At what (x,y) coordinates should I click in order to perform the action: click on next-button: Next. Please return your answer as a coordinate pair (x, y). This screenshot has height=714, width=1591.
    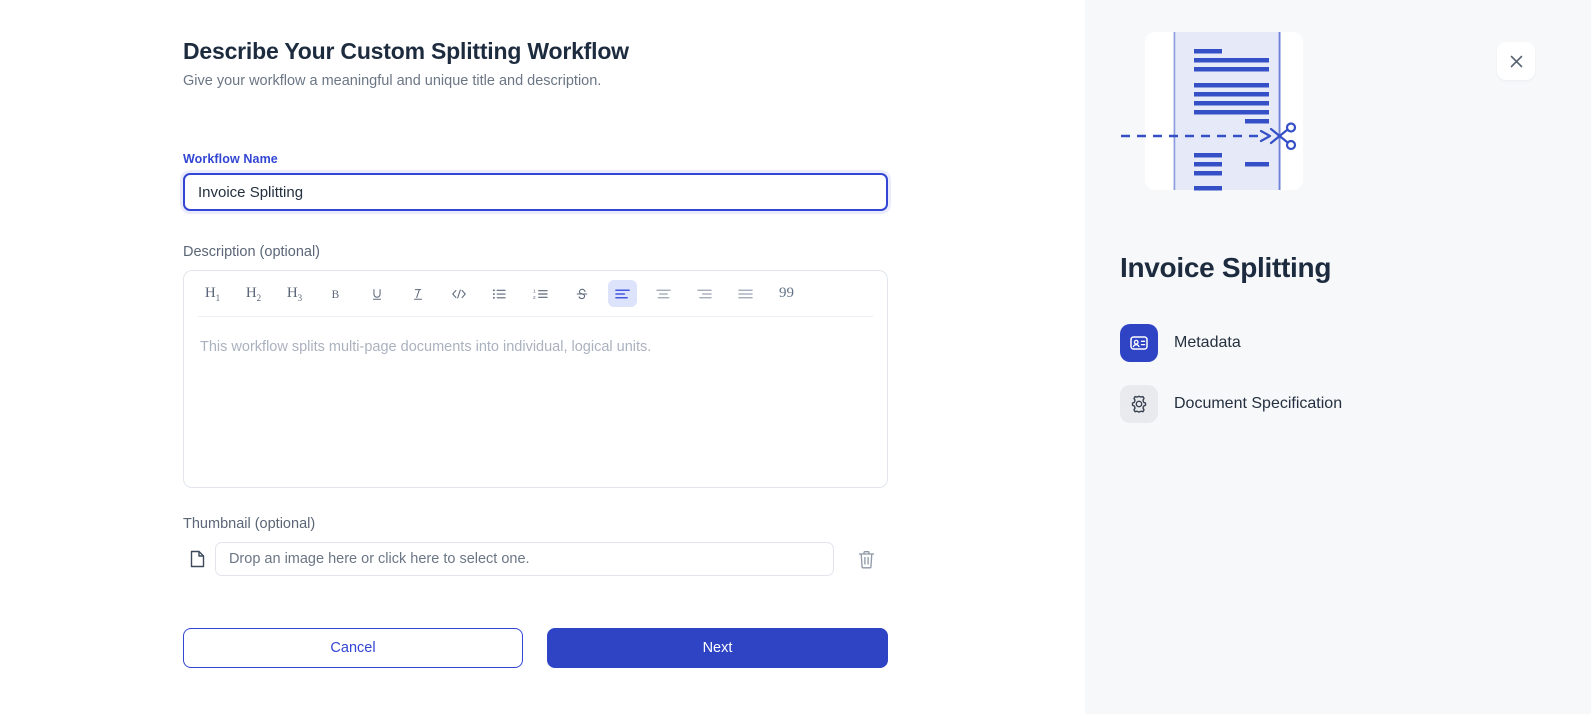
    Looking at the image, I should click on (717, 648).